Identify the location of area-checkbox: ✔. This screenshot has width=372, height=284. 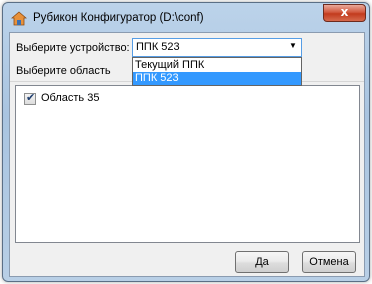
(30, 98).